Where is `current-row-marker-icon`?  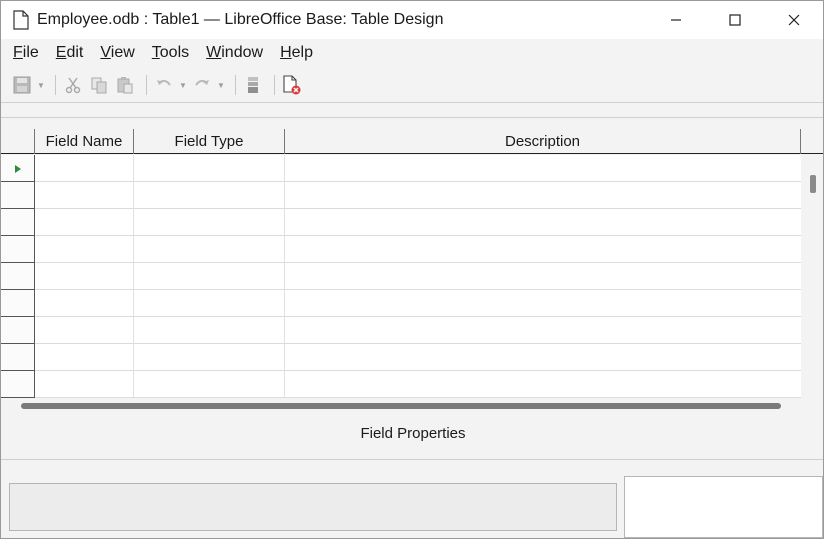 current-row-marker-icon is located at coordinates (18, 169).